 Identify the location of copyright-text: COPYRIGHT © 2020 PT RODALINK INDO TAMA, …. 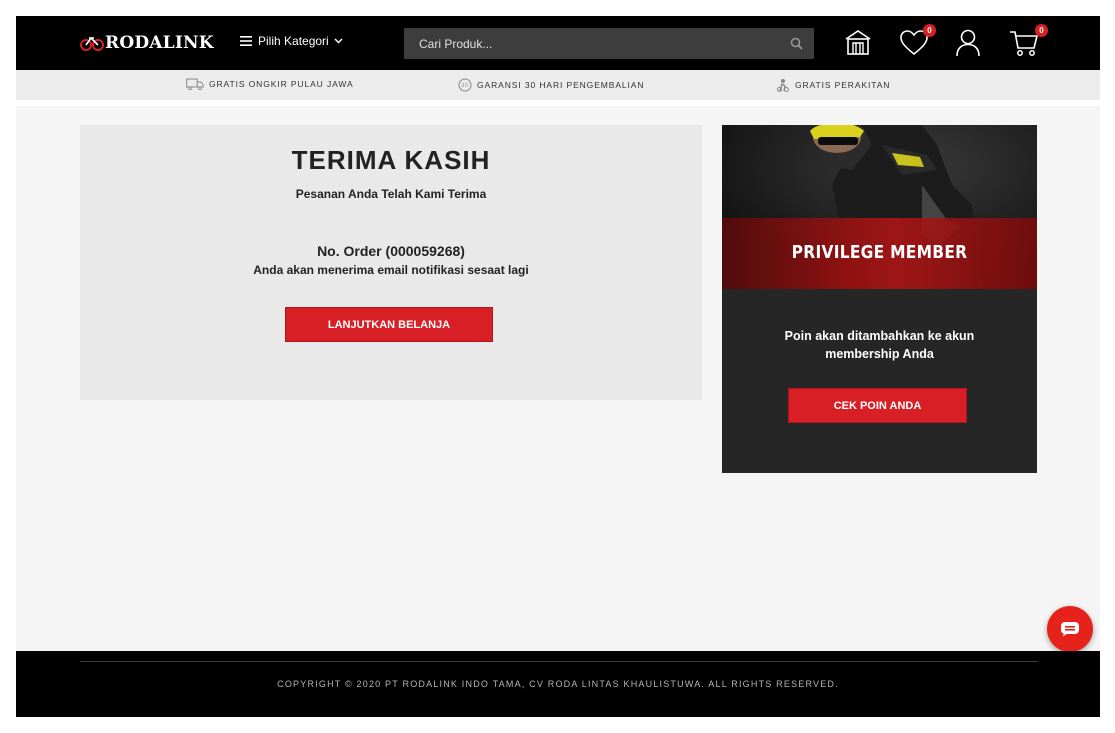
(558, 684).